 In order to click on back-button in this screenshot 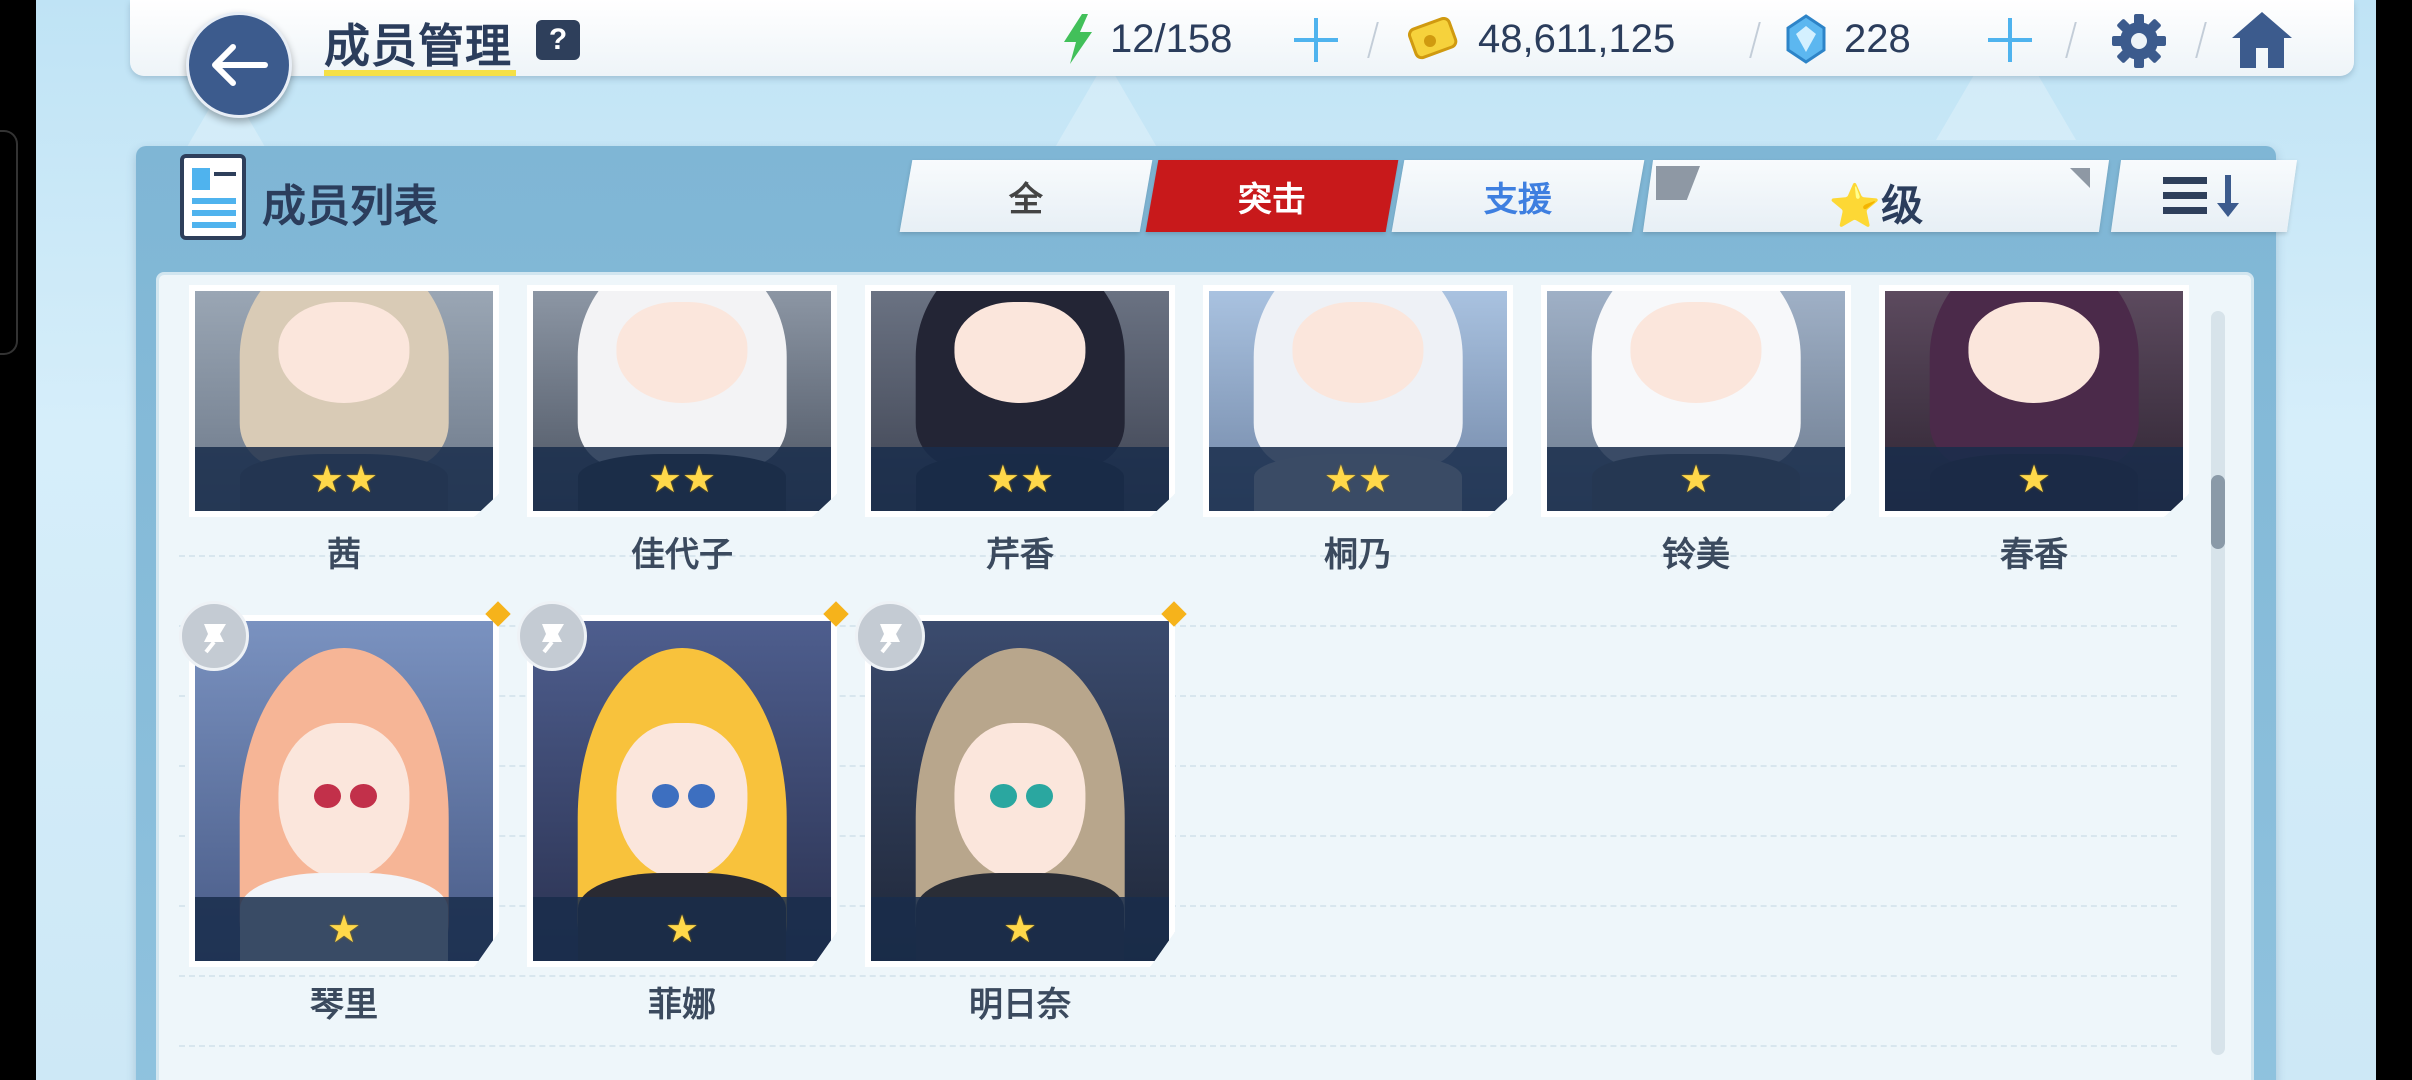, I will do `click(239, 65)`.